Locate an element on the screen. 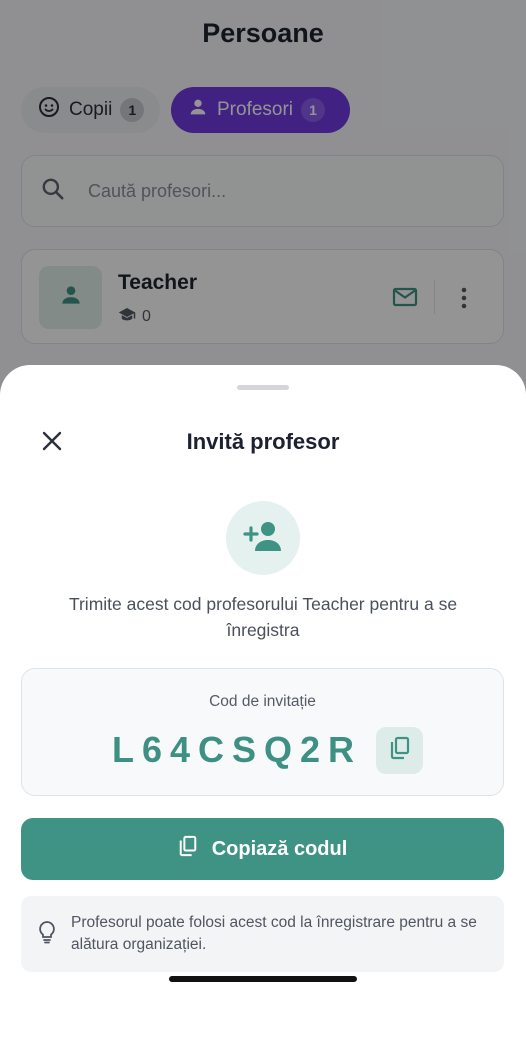 Image resolution: width=526 pixels, height=1052 pixels. sheet-drag-handle is located at coordinates (263, 387).